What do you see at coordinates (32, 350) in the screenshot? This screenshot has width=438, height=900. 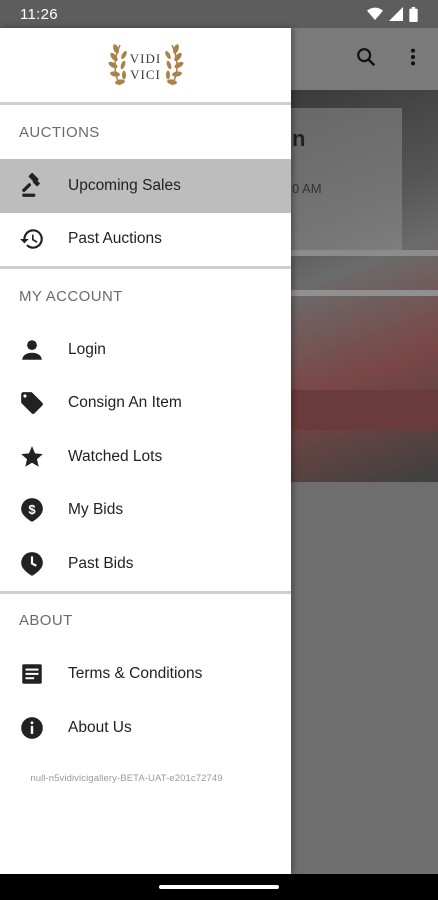 I see `person-icon` at bounding box center [32, 350].